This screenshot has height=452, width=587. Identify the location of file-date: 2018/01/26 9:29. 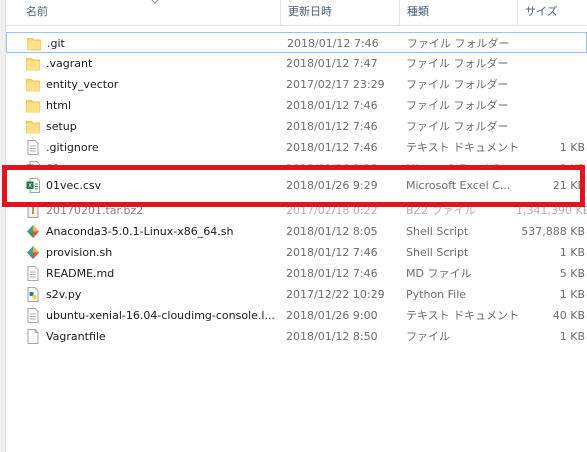
(332, 185).